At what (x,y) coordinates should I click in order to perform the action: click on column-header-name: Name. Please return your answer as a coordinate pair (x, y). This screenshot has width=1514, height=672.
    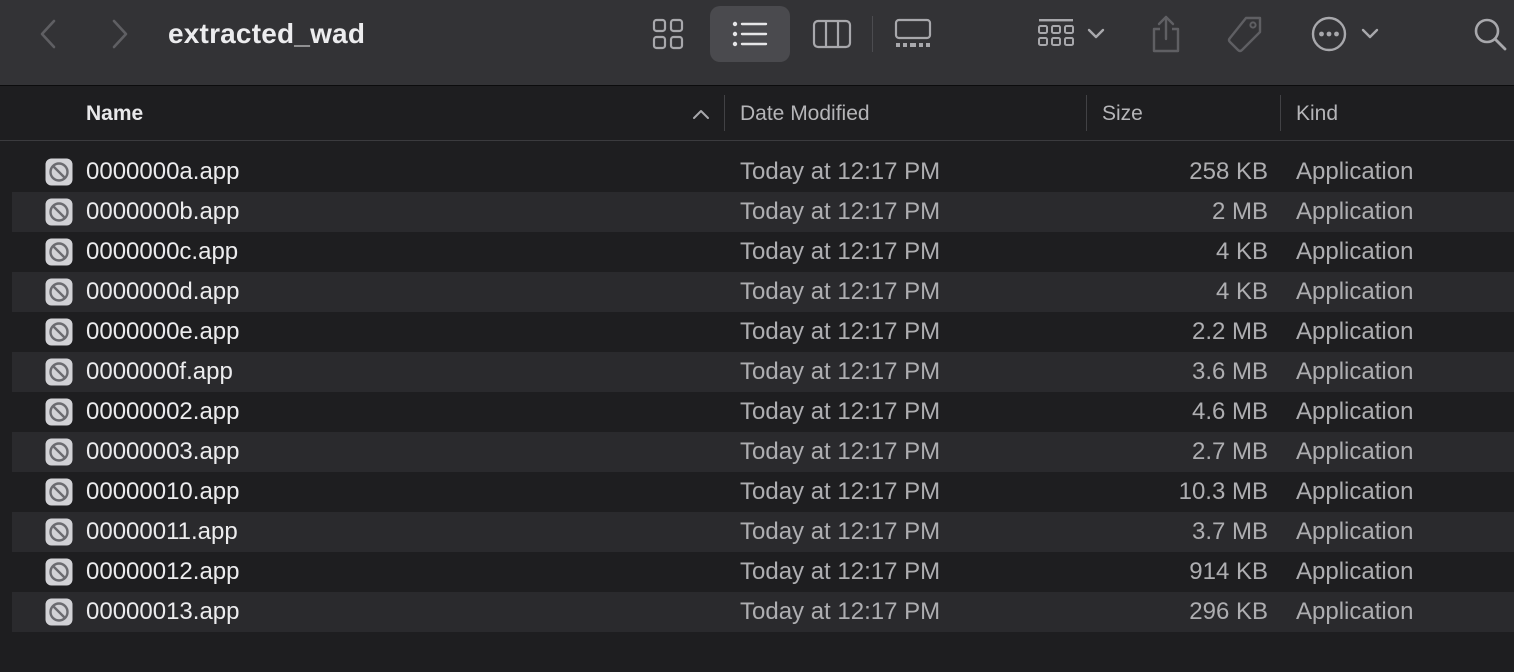
    Looking at the image, I should click on (114, 113).